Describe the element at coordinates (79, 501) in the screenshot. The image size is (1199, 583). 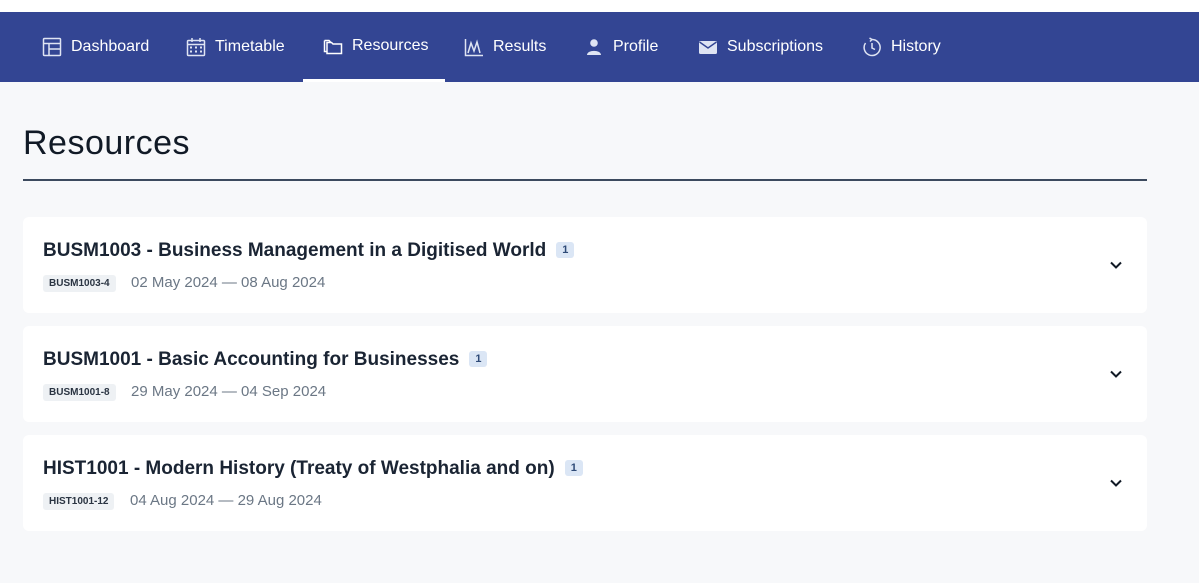
I see `course-code-badge: HIST1001-12` at that location.